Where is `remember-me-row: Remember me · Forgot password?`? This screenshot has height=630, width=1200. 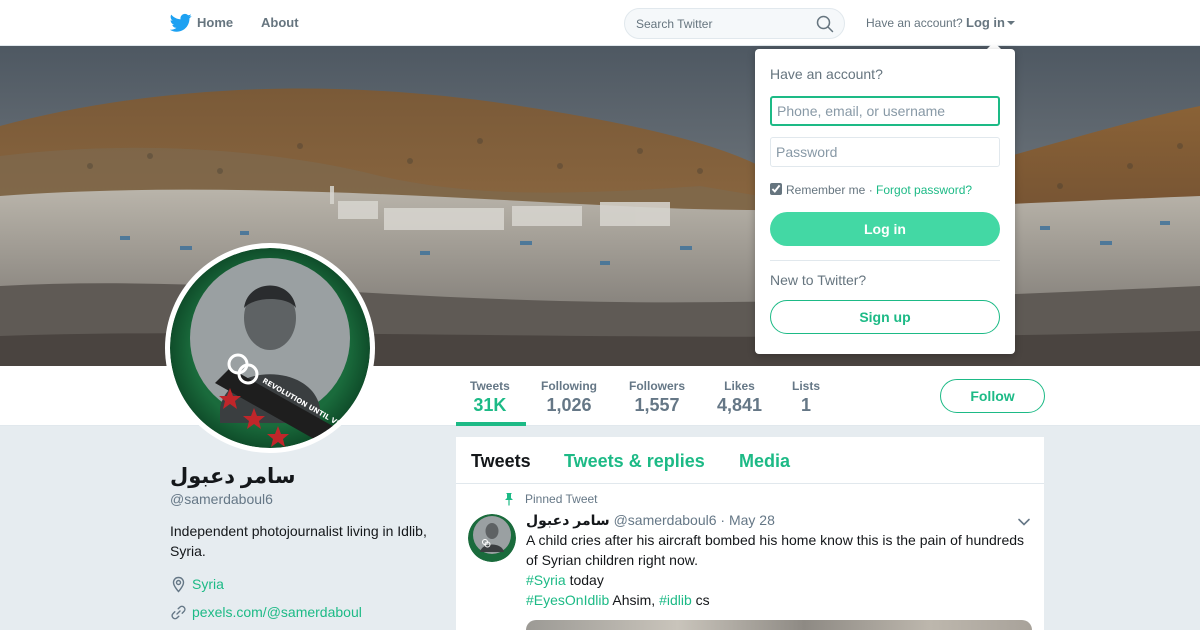 remember-me-row: Remember me · Forgot password? is located at coordinates (871, 190).